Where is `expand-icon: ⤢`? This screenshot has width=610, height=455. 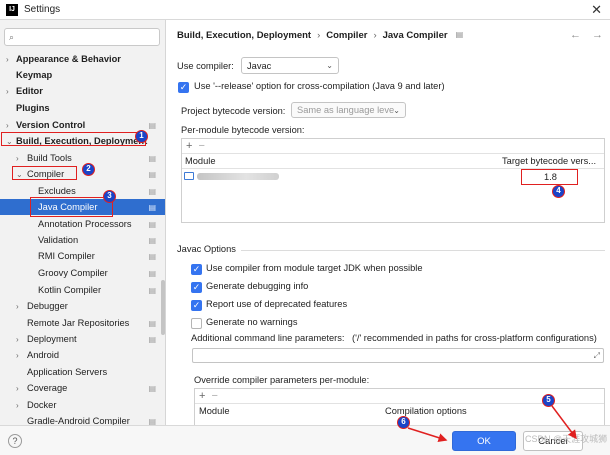
expand-icon: ⤢ is located at coordinates (597, 356).